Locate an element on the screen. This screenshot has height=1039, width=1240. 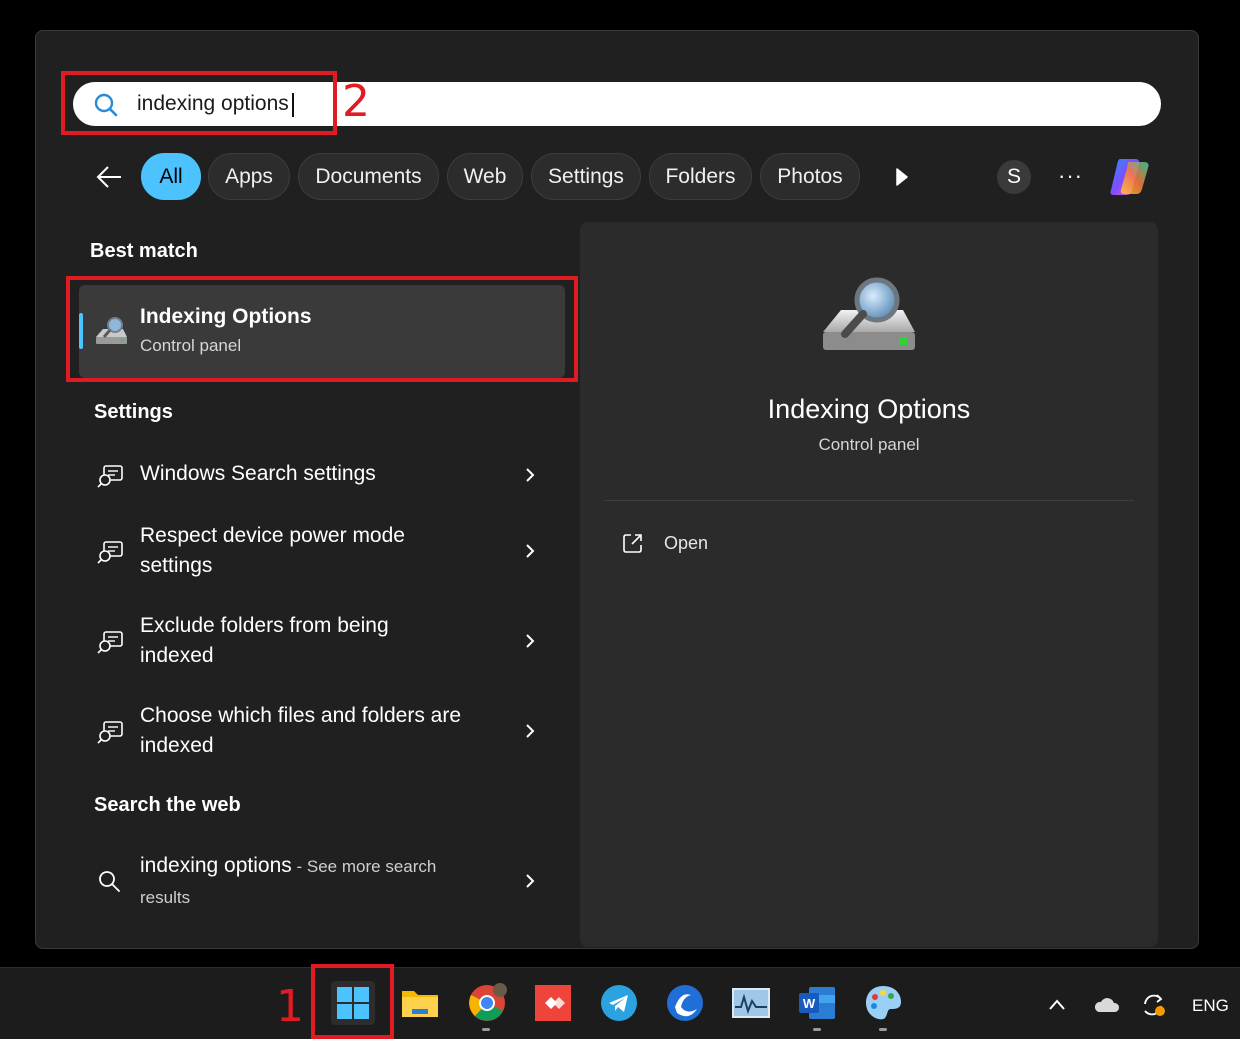
play-arrow-icon is located at coordinates (902, 177).